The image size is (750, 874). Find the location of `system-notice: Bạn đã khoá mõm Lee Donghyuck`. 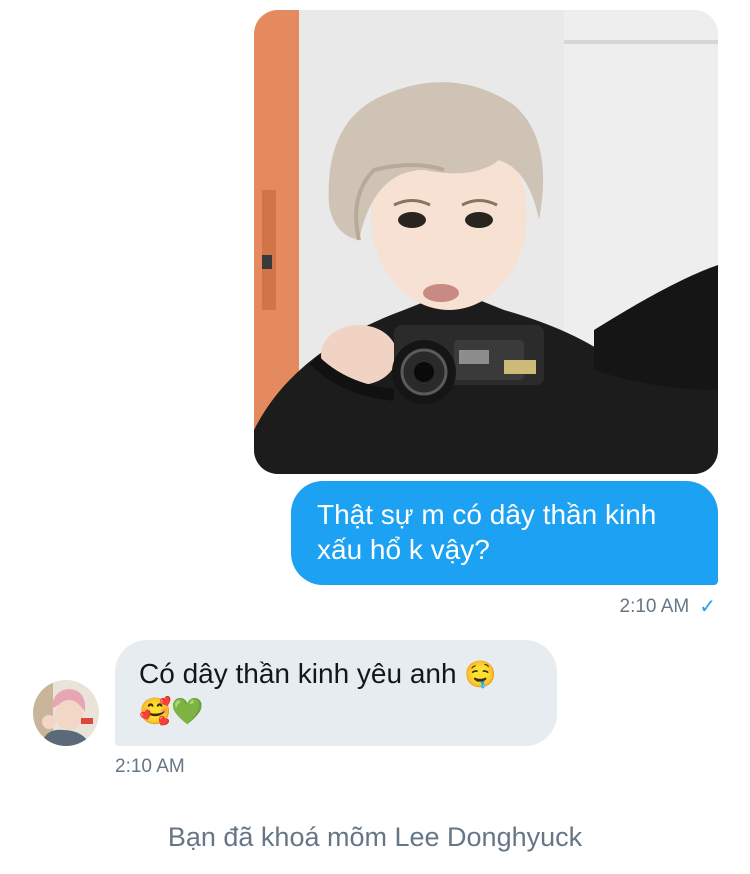

system-notice: Bạn đã khoá mõm Lee Donghyuck is located at coordinates (375, 837).